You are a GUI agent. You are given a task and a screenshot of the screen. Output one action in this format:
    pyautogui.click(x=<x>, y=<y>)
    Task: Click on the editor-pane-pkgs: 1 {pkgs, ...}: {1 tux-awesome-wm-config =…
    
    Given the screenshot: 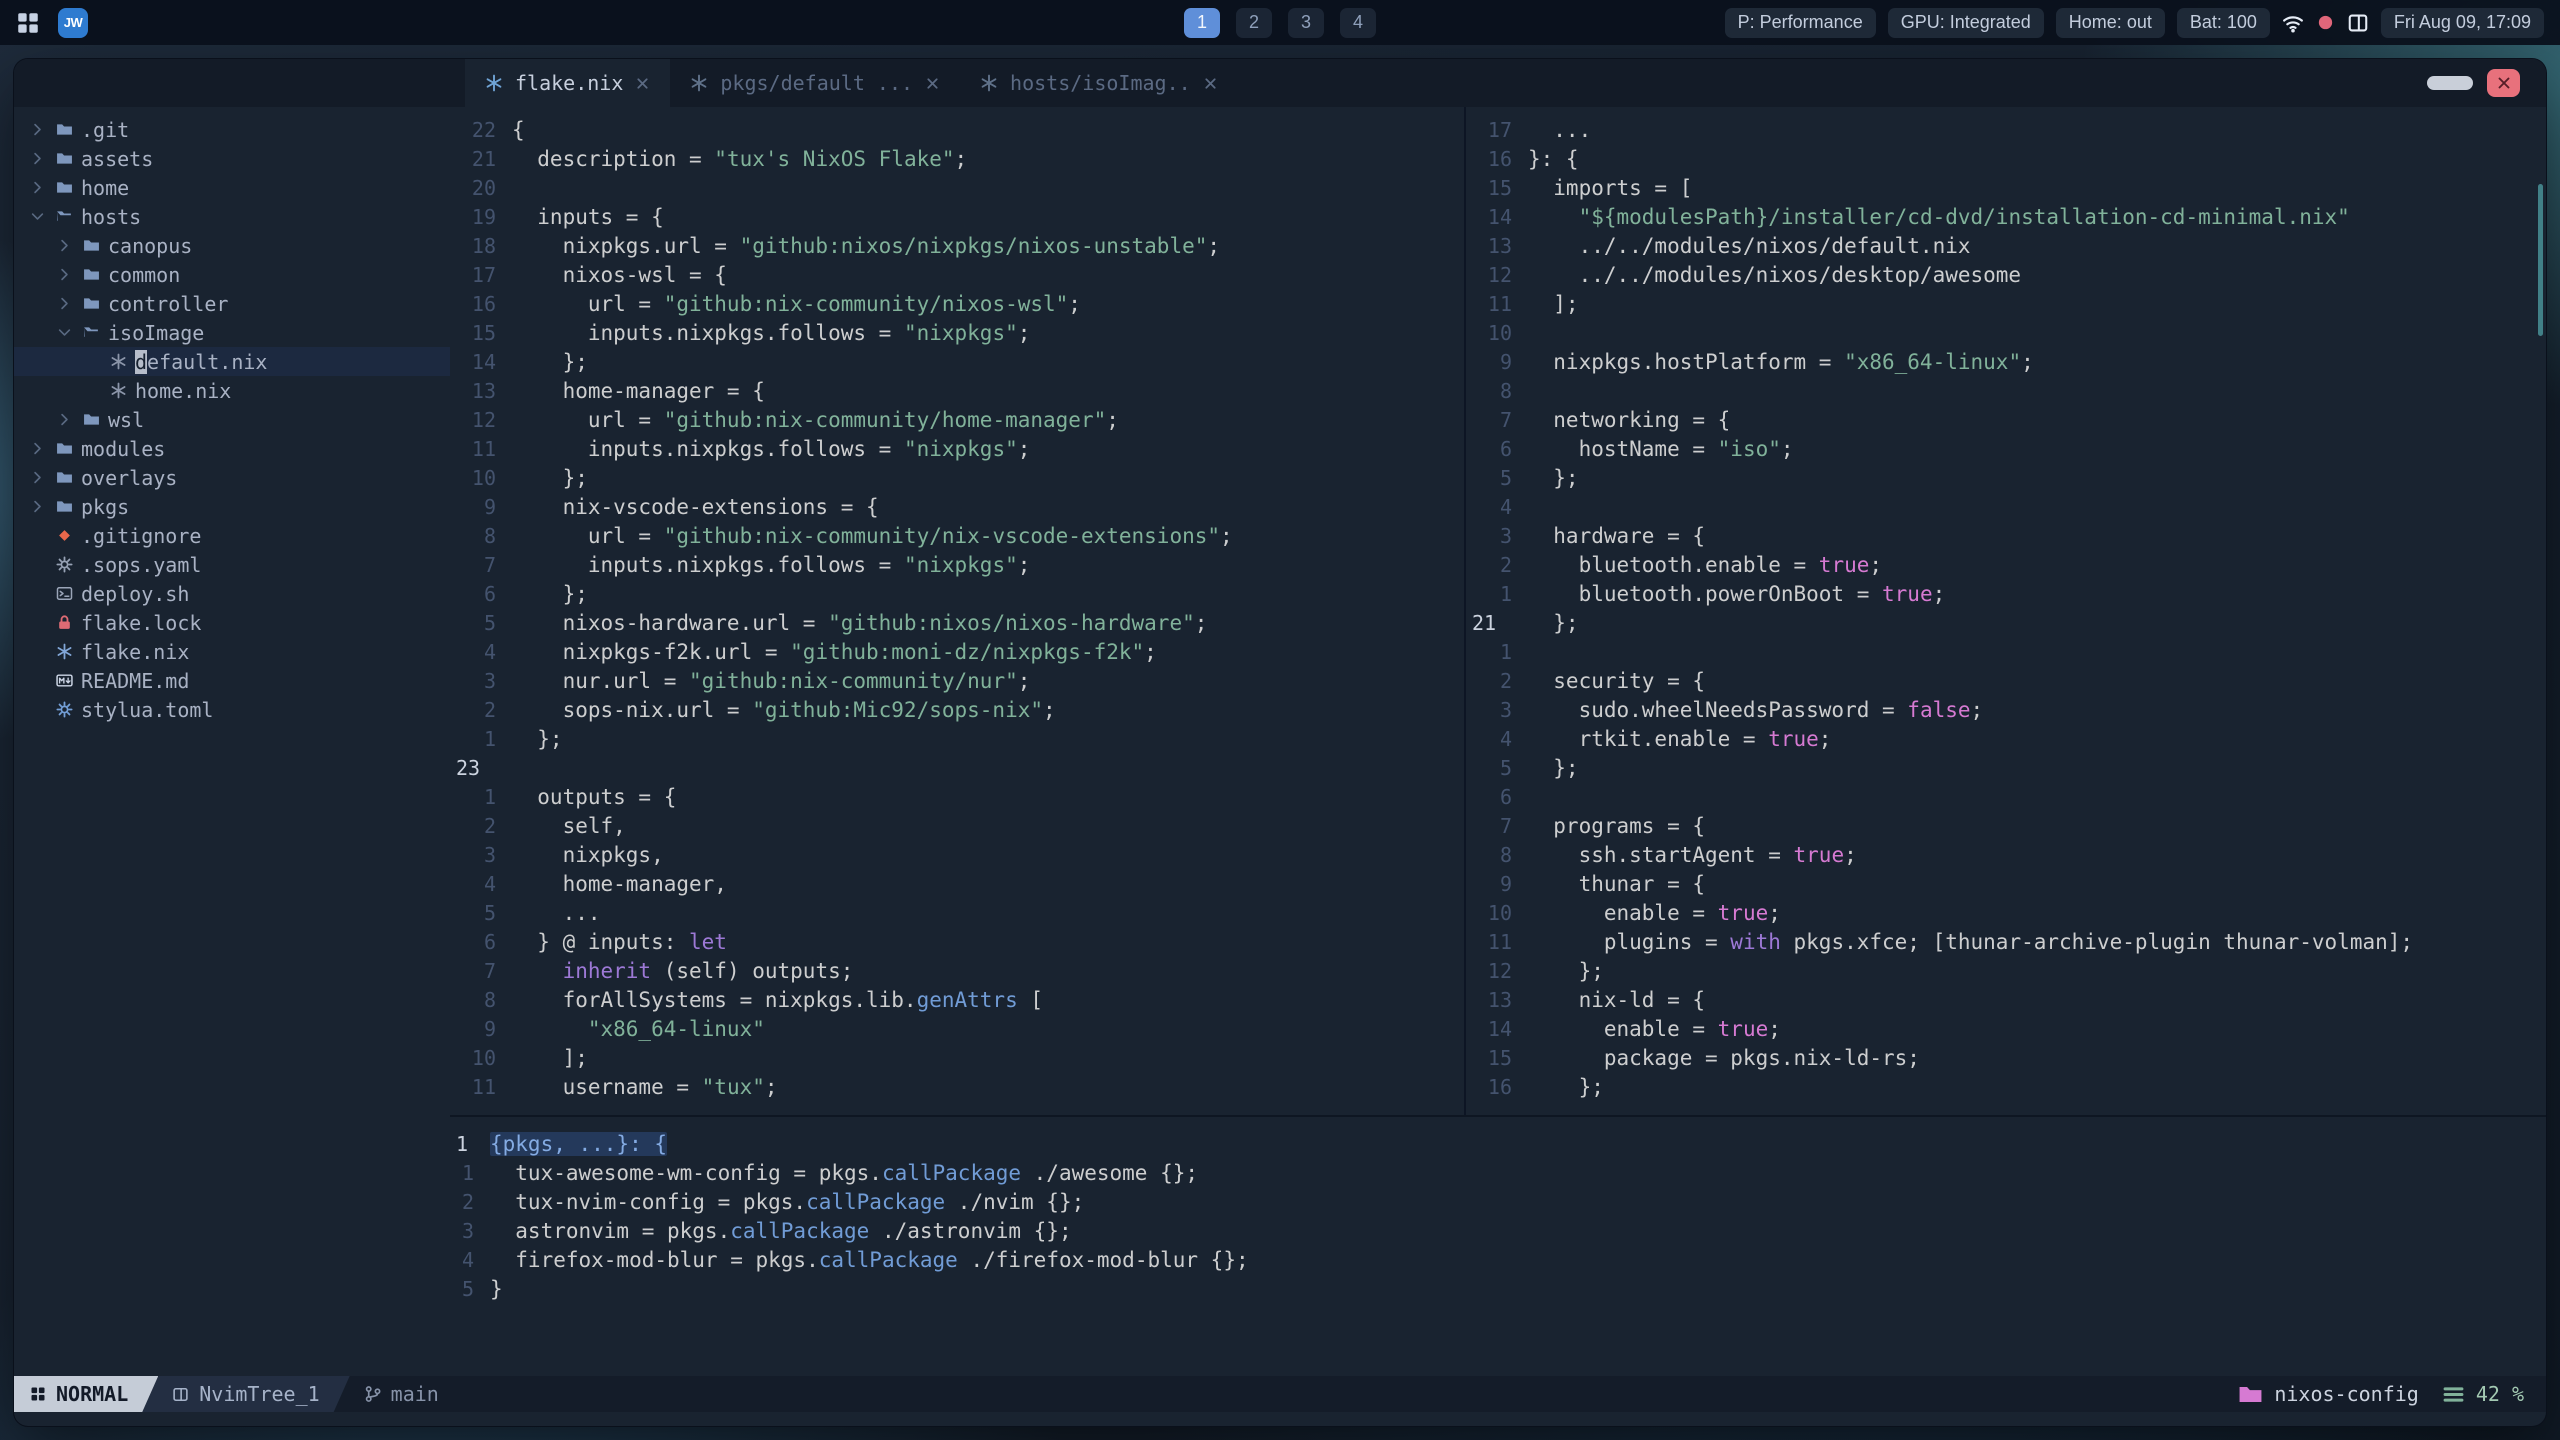 What is the action you would take?
    pyautogui.click(x=1498, y=1246)
    